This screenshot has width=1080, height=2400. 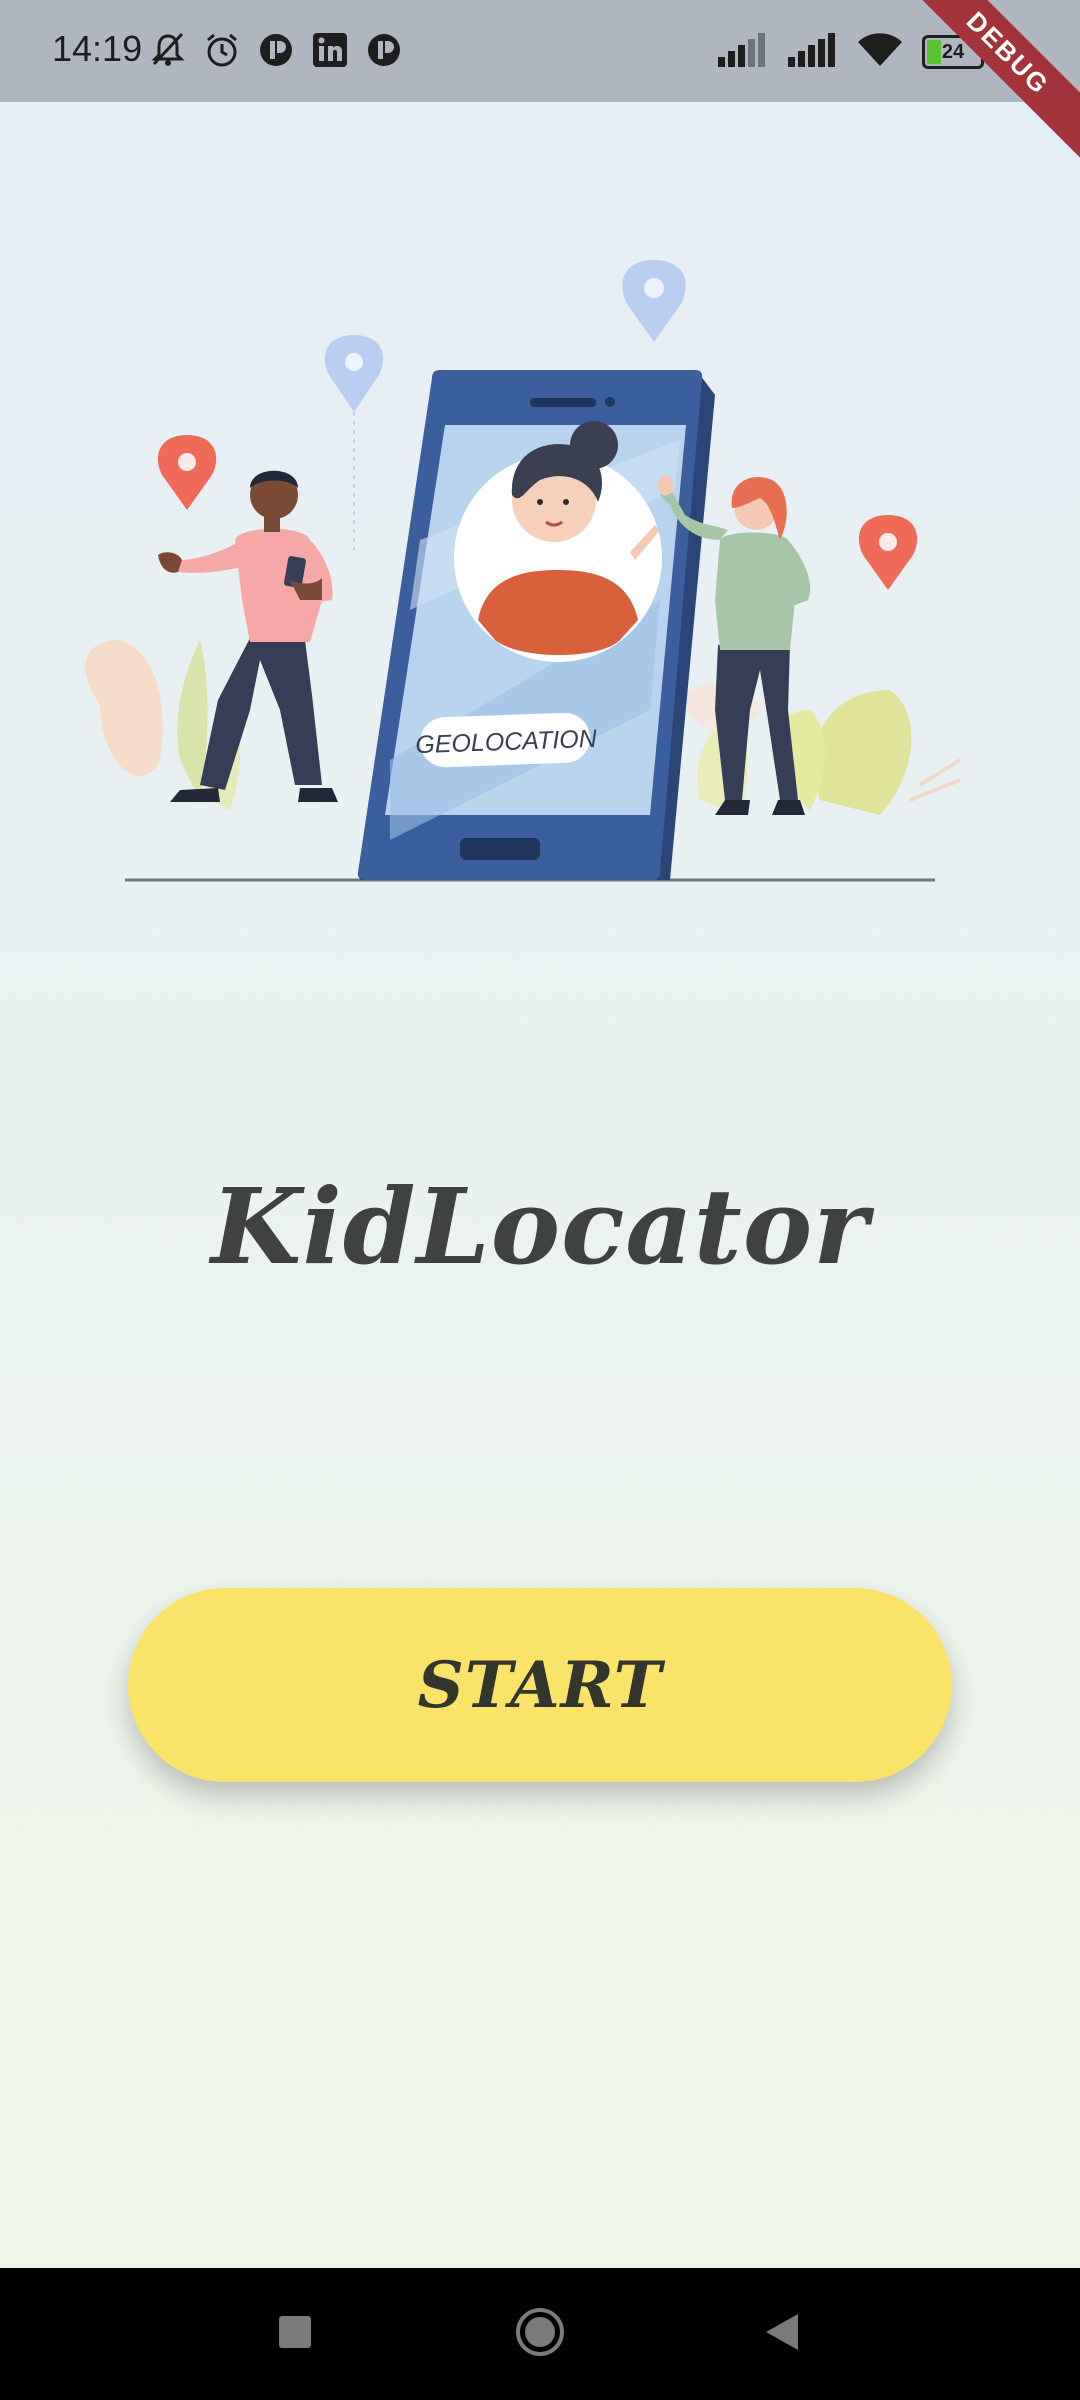 I want to click on navigation-bar, so click(x=540, y=2334).